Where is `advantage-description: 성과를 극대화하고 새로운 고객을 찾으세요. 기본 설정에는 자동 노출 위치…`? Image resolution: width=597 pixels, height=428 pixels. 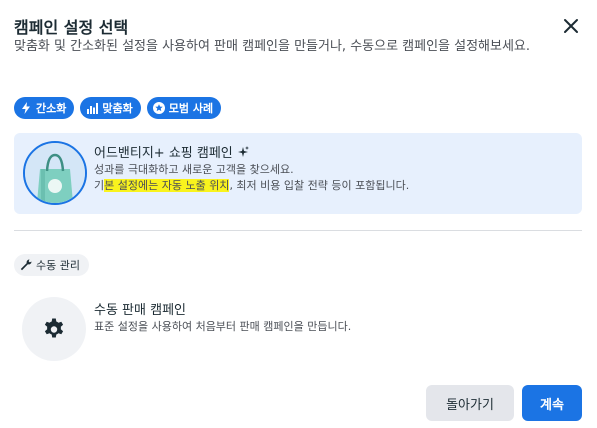 advantage-description: 성과를 극대화하고 새로운 고객을 찾으세요. 기본 설정에는 자동 노출 위치… is located at coordinates (334, 178).